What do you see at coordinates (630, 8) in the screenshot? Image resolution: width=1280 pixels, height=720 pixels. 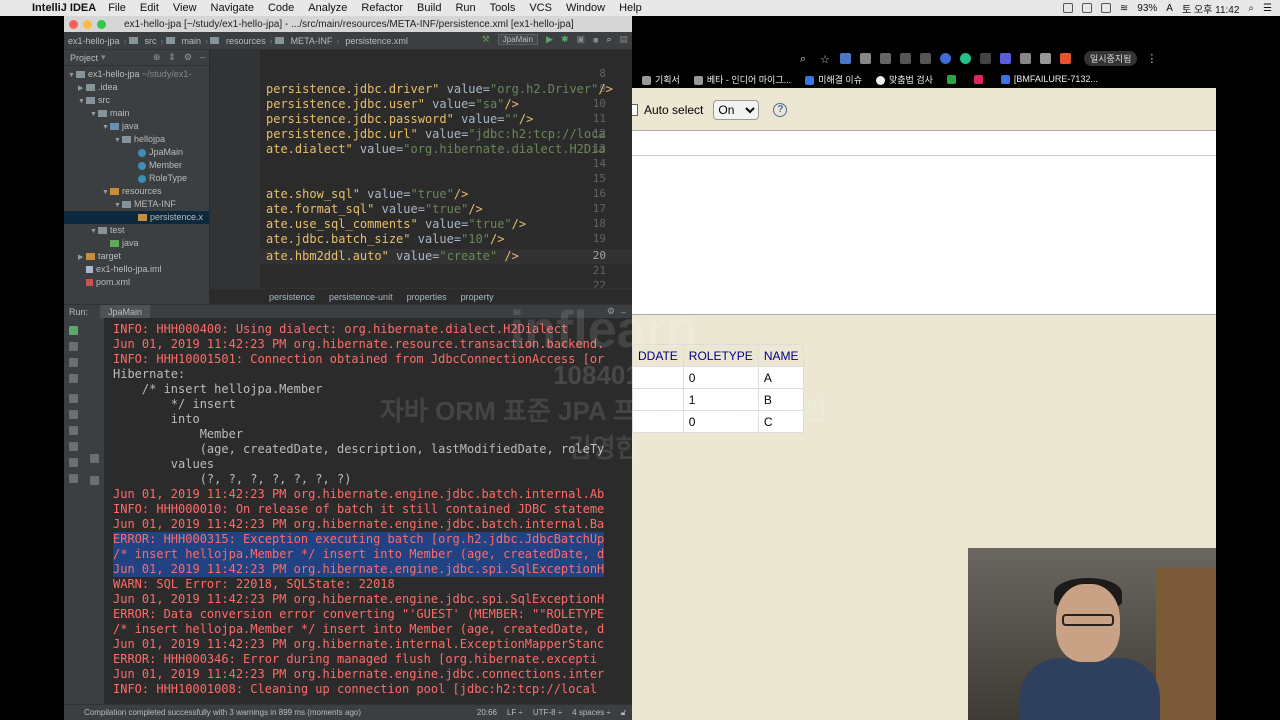 I see `menu-help: Help` at bounding box center [630, 8].